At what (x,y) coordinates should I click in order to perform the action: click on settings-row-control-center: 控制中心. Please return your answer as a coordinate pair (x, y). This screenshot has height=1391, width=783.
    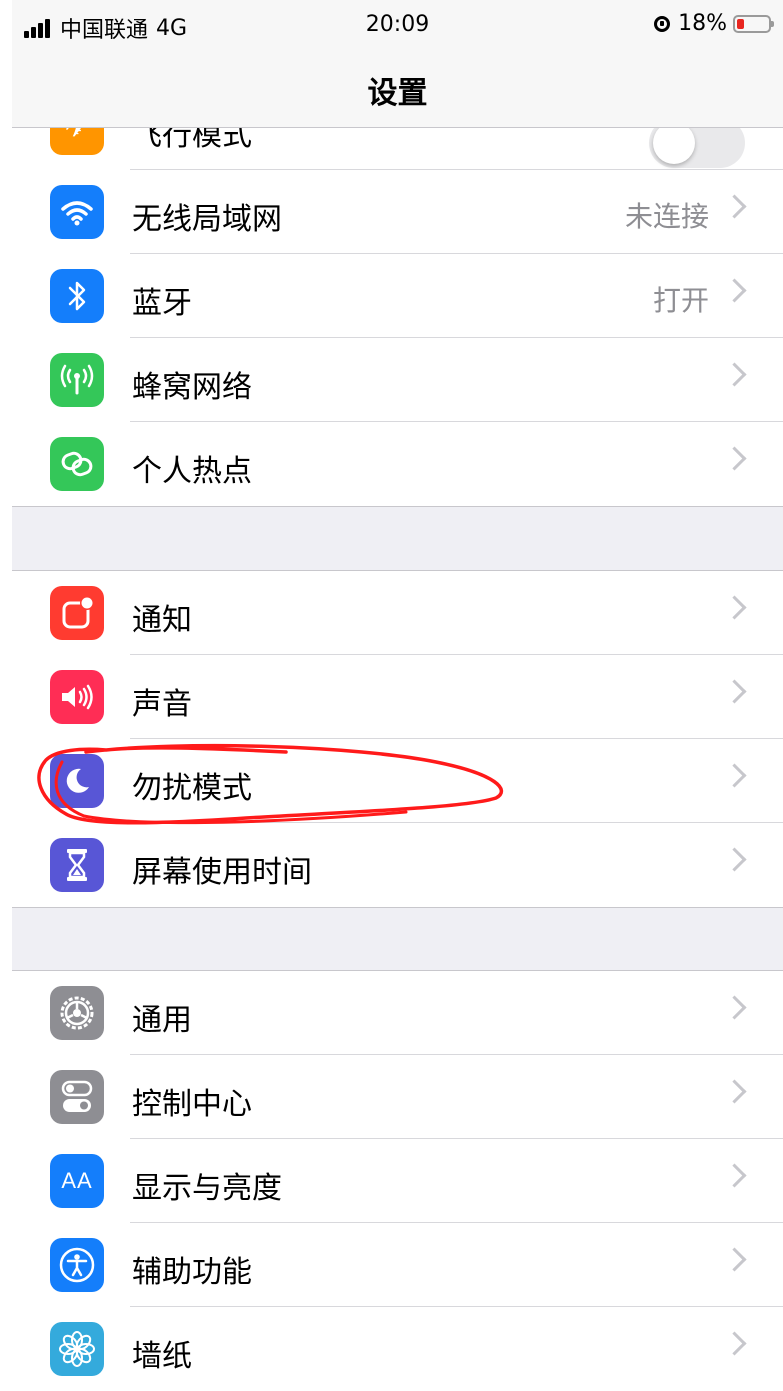
    Looking at the image, I should click on (397, 1097).